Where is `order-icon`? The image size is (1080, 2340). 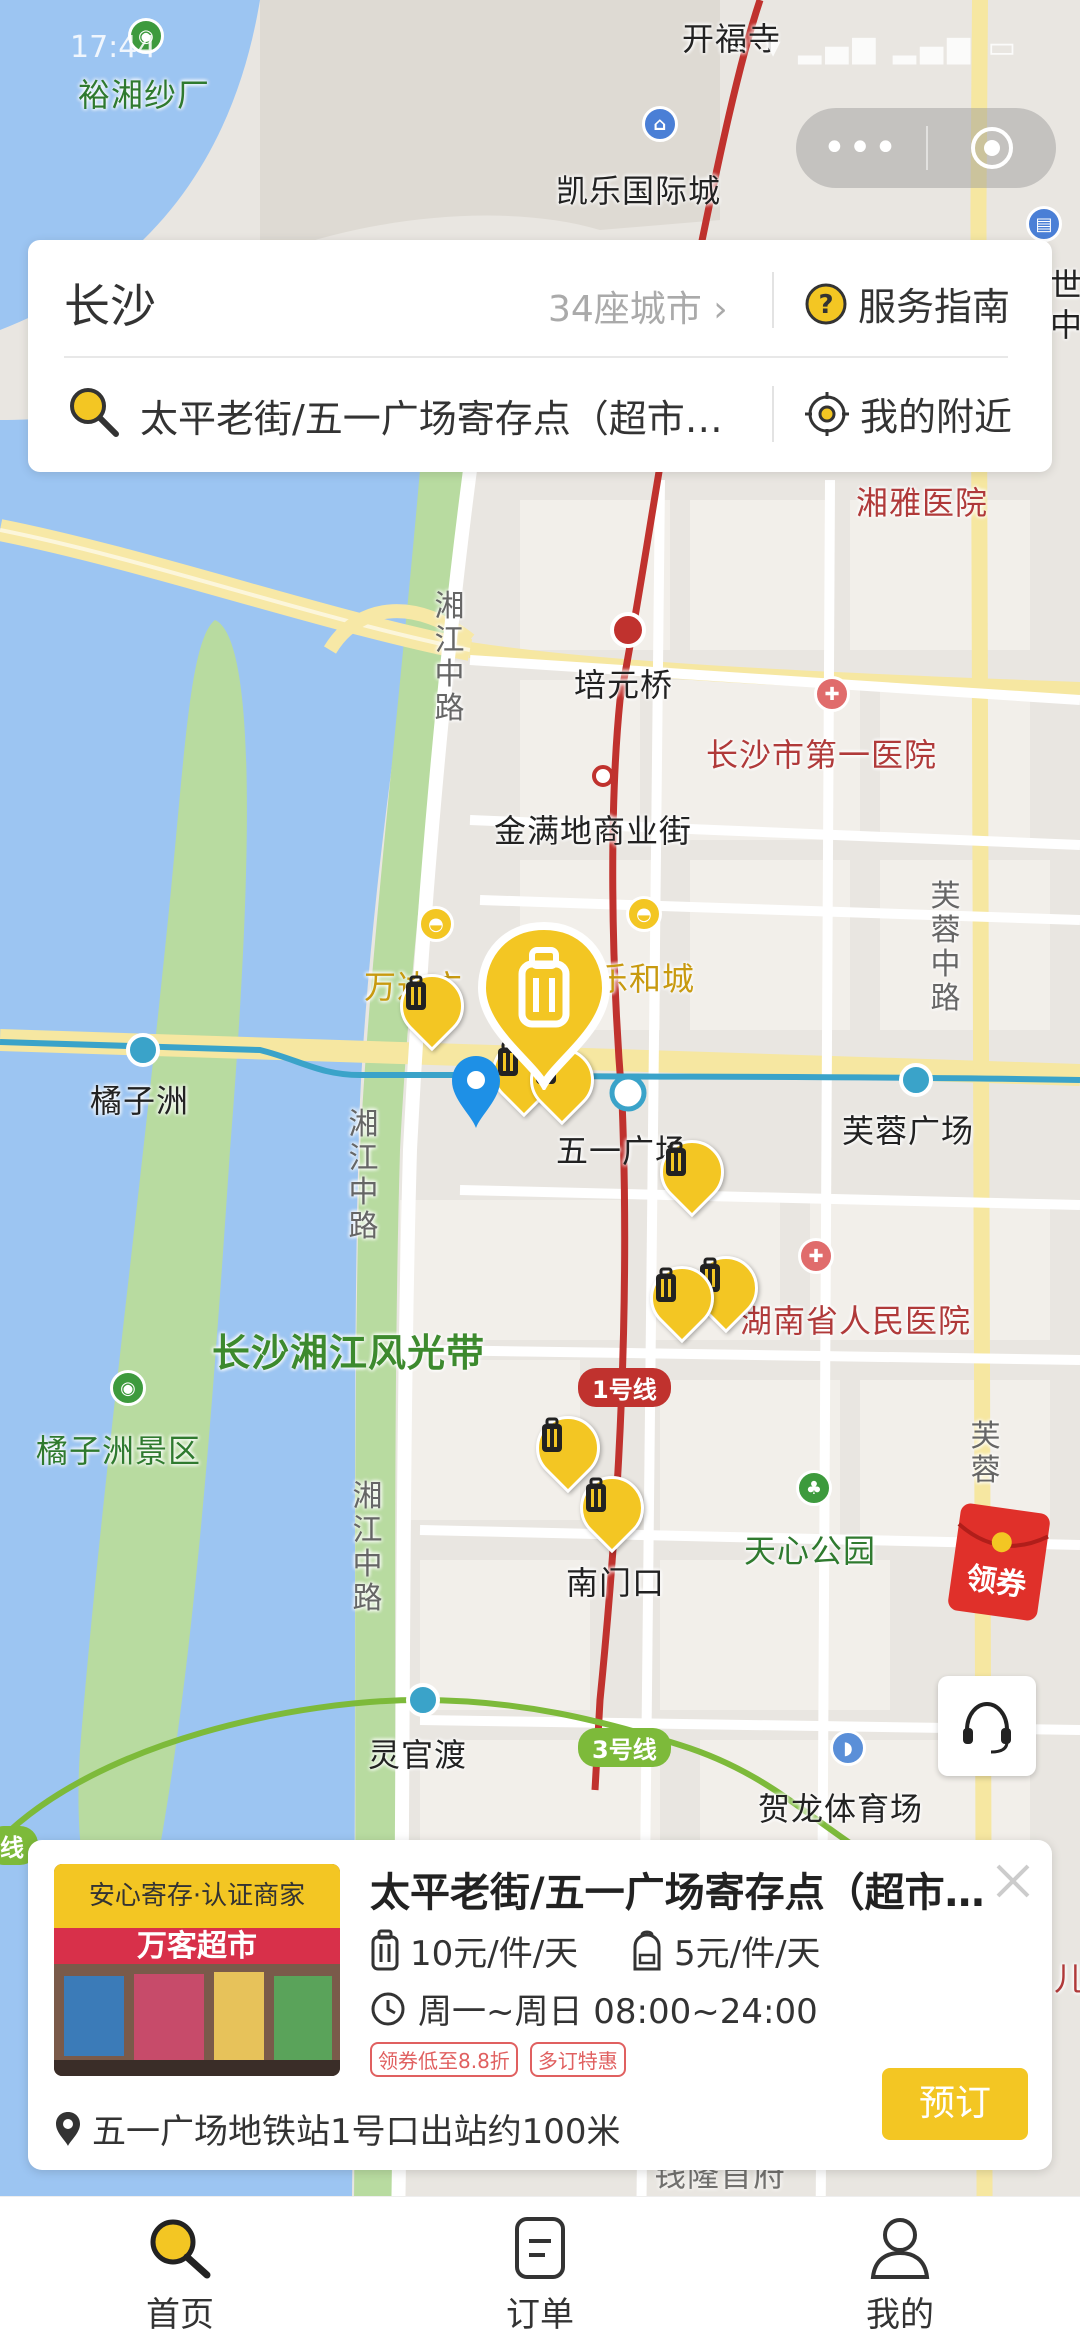 order-icon is located at coordinates (540, 2248).